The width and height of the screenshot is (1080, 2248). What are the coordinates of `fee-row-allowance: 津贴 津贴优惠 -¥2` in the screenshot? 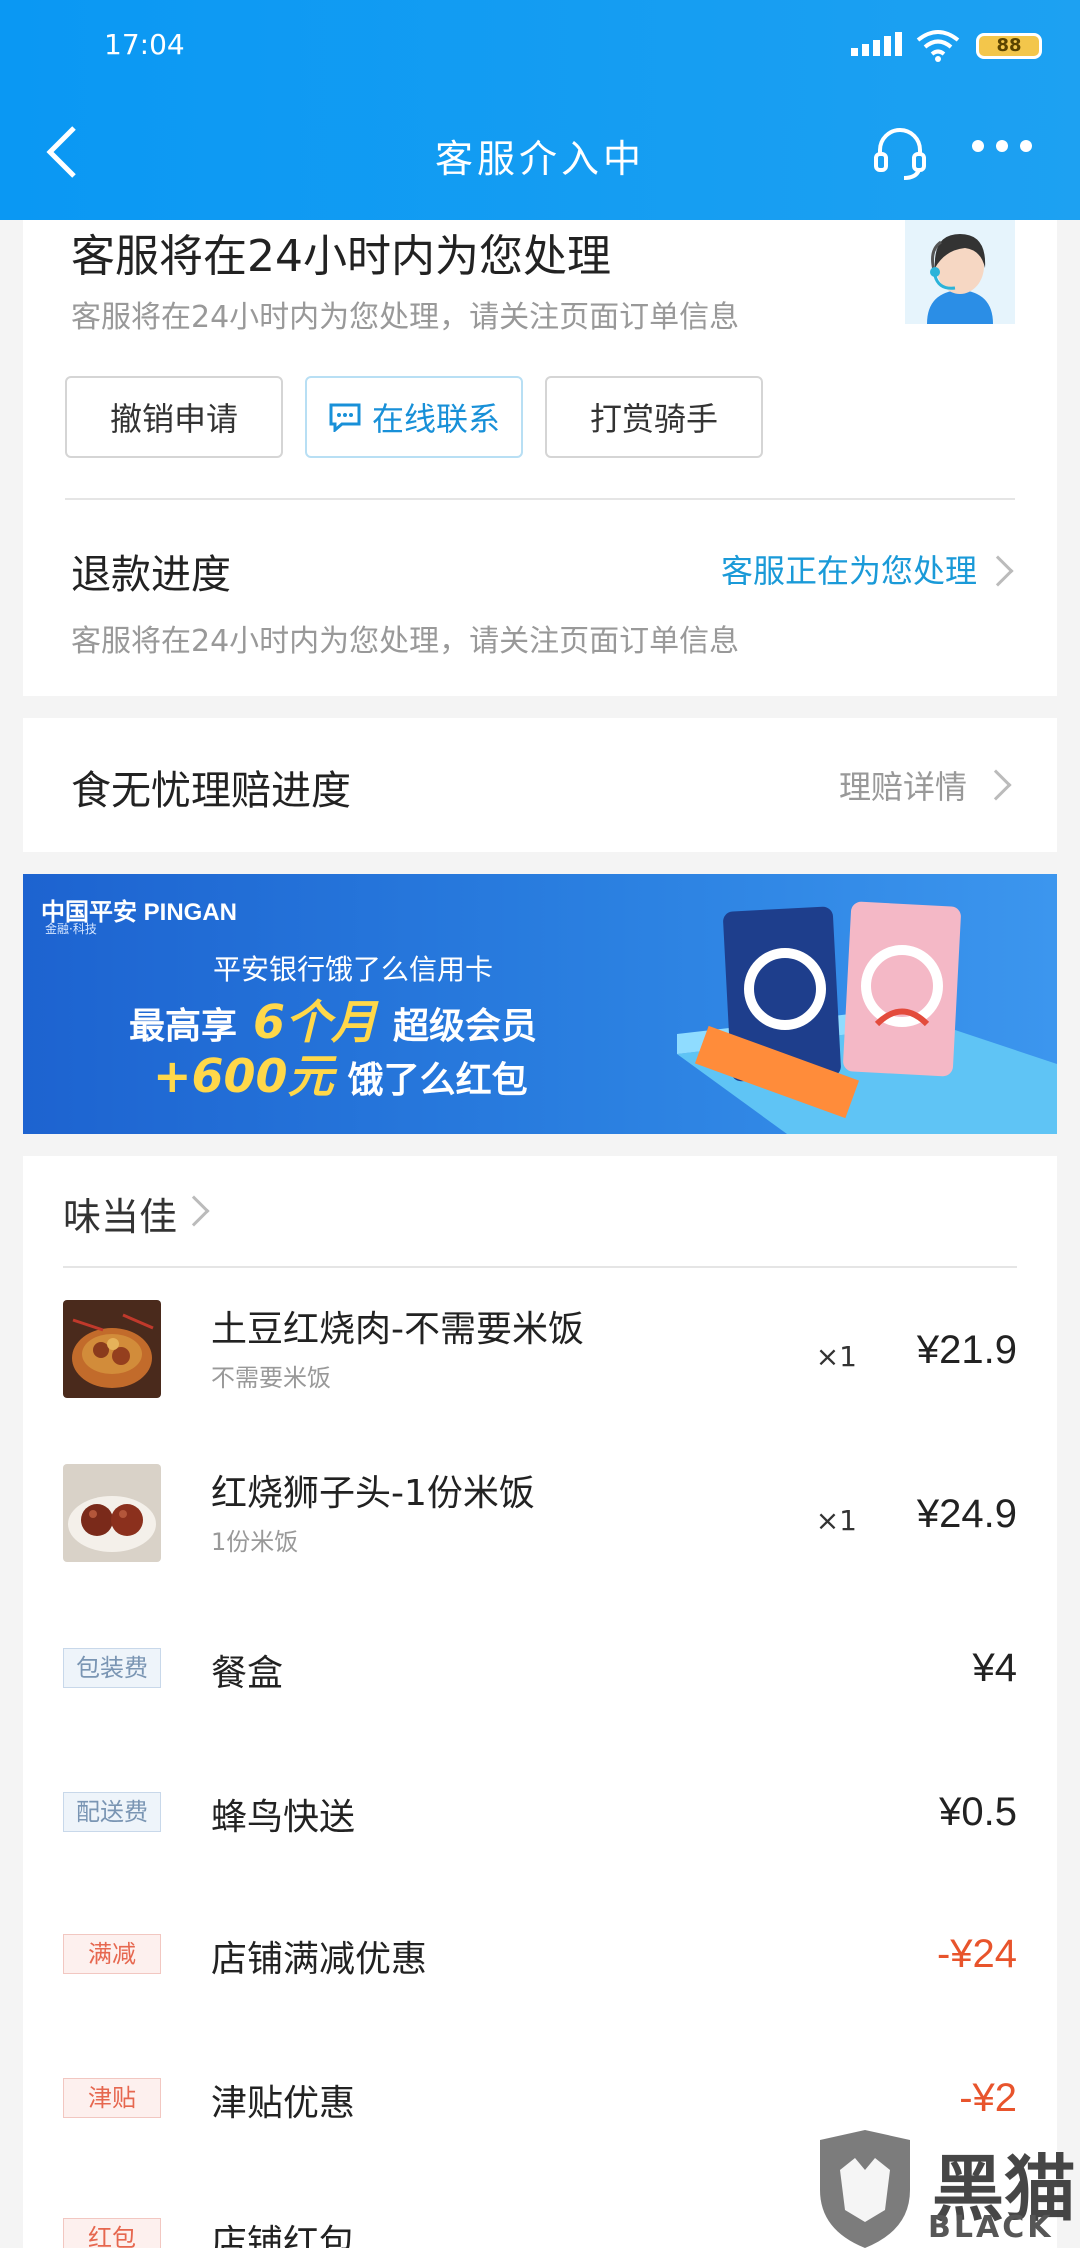 It's located at (540, 2104).